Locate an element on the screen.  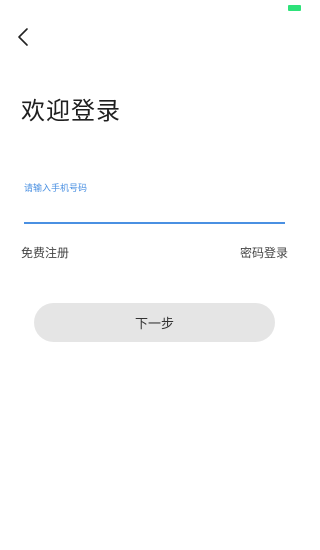
back-button is located at coordinates (23, 37).